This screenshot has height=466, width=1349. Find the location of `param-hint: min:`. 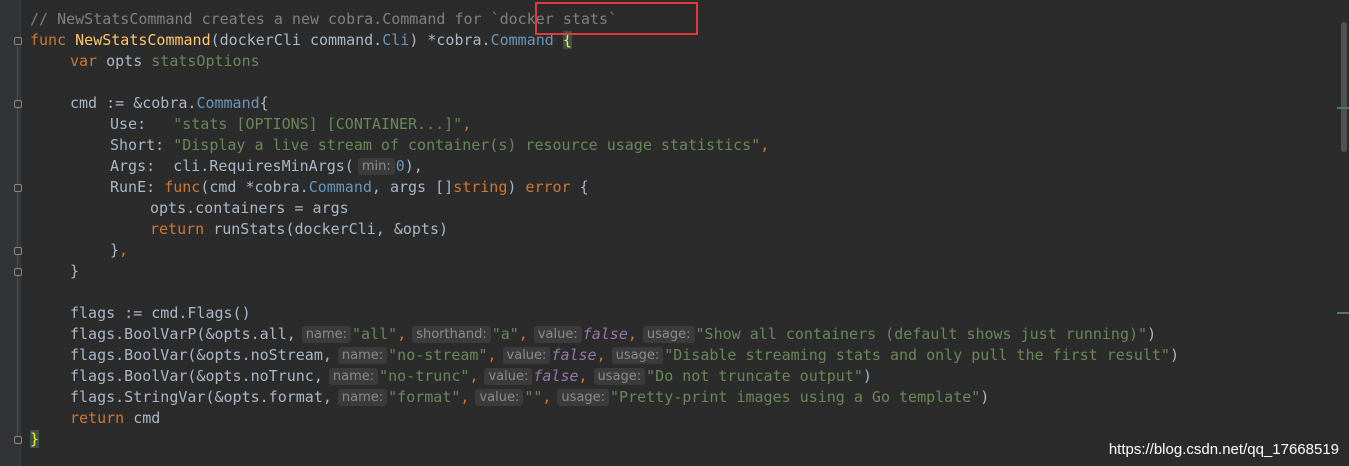

param-hint: min: is located at coordinates (376, 166).